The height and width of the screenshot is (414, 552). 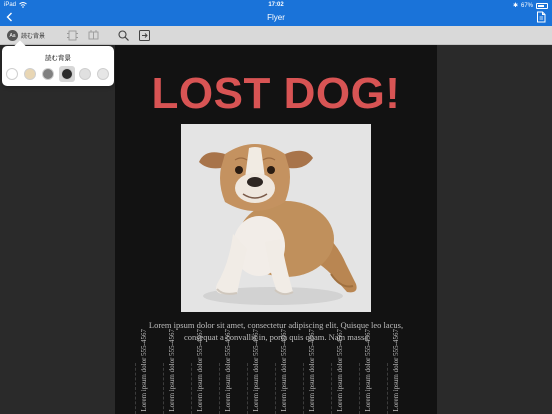 What do you see at coordinates (526, 5) in the screenshot?
I see `battery-percent: 67%` at bounding box center [526, 5].